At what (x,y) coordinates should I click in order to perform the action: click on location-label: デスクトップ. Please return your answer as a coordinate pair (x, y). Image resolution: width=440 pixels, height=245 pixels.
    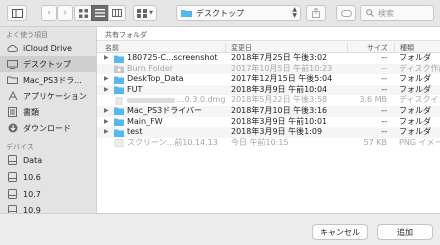
    Looking at the image, I should click on (220, 13).